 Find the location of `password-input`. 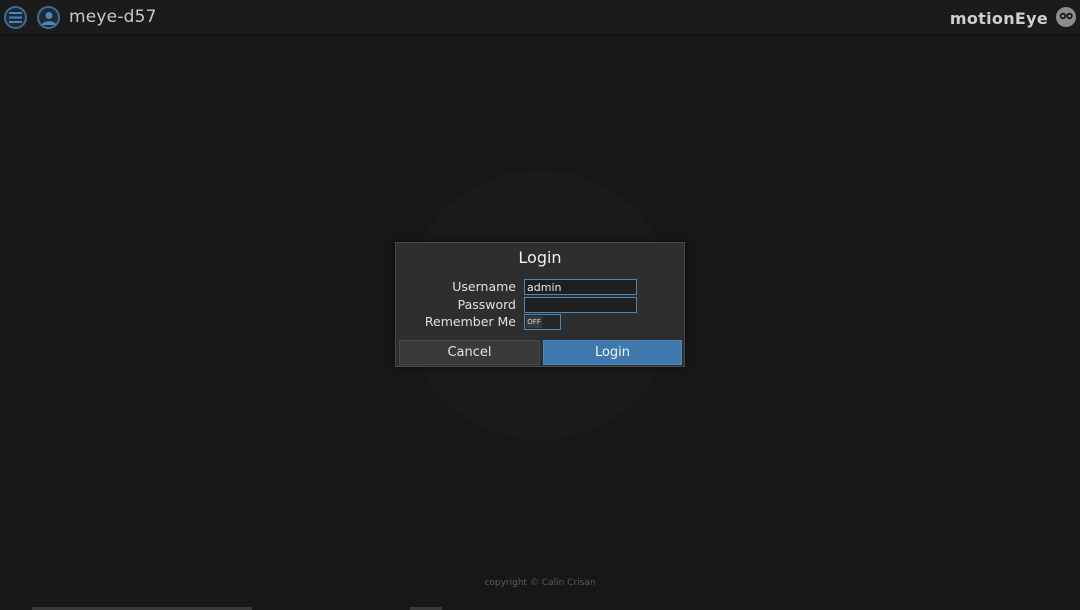

password-input is located at coordinates (580, 305).